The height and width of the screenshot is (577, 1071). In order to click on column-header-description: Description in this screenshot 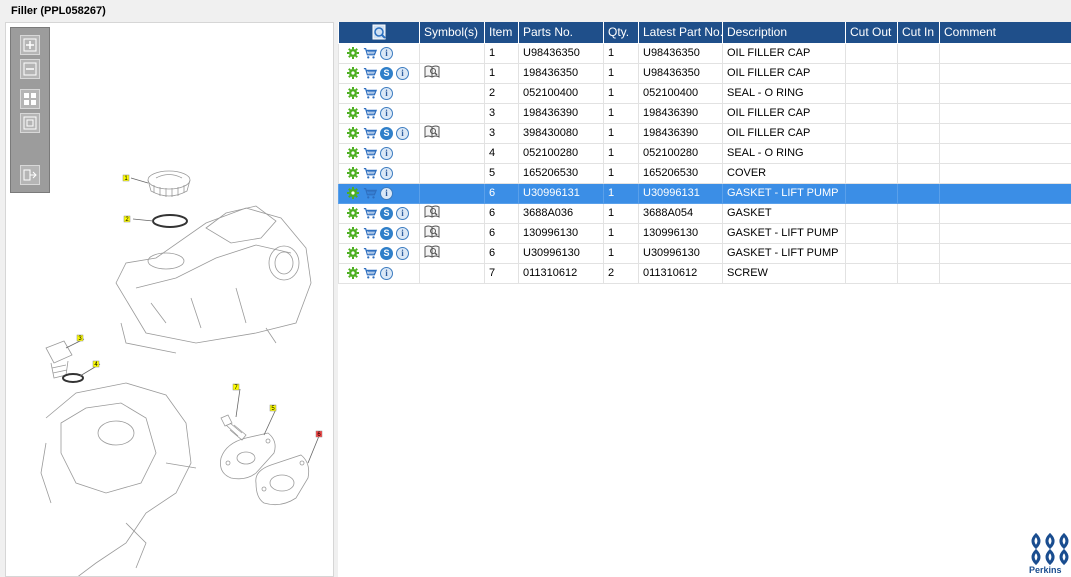, I will do `click(784, 33)`.